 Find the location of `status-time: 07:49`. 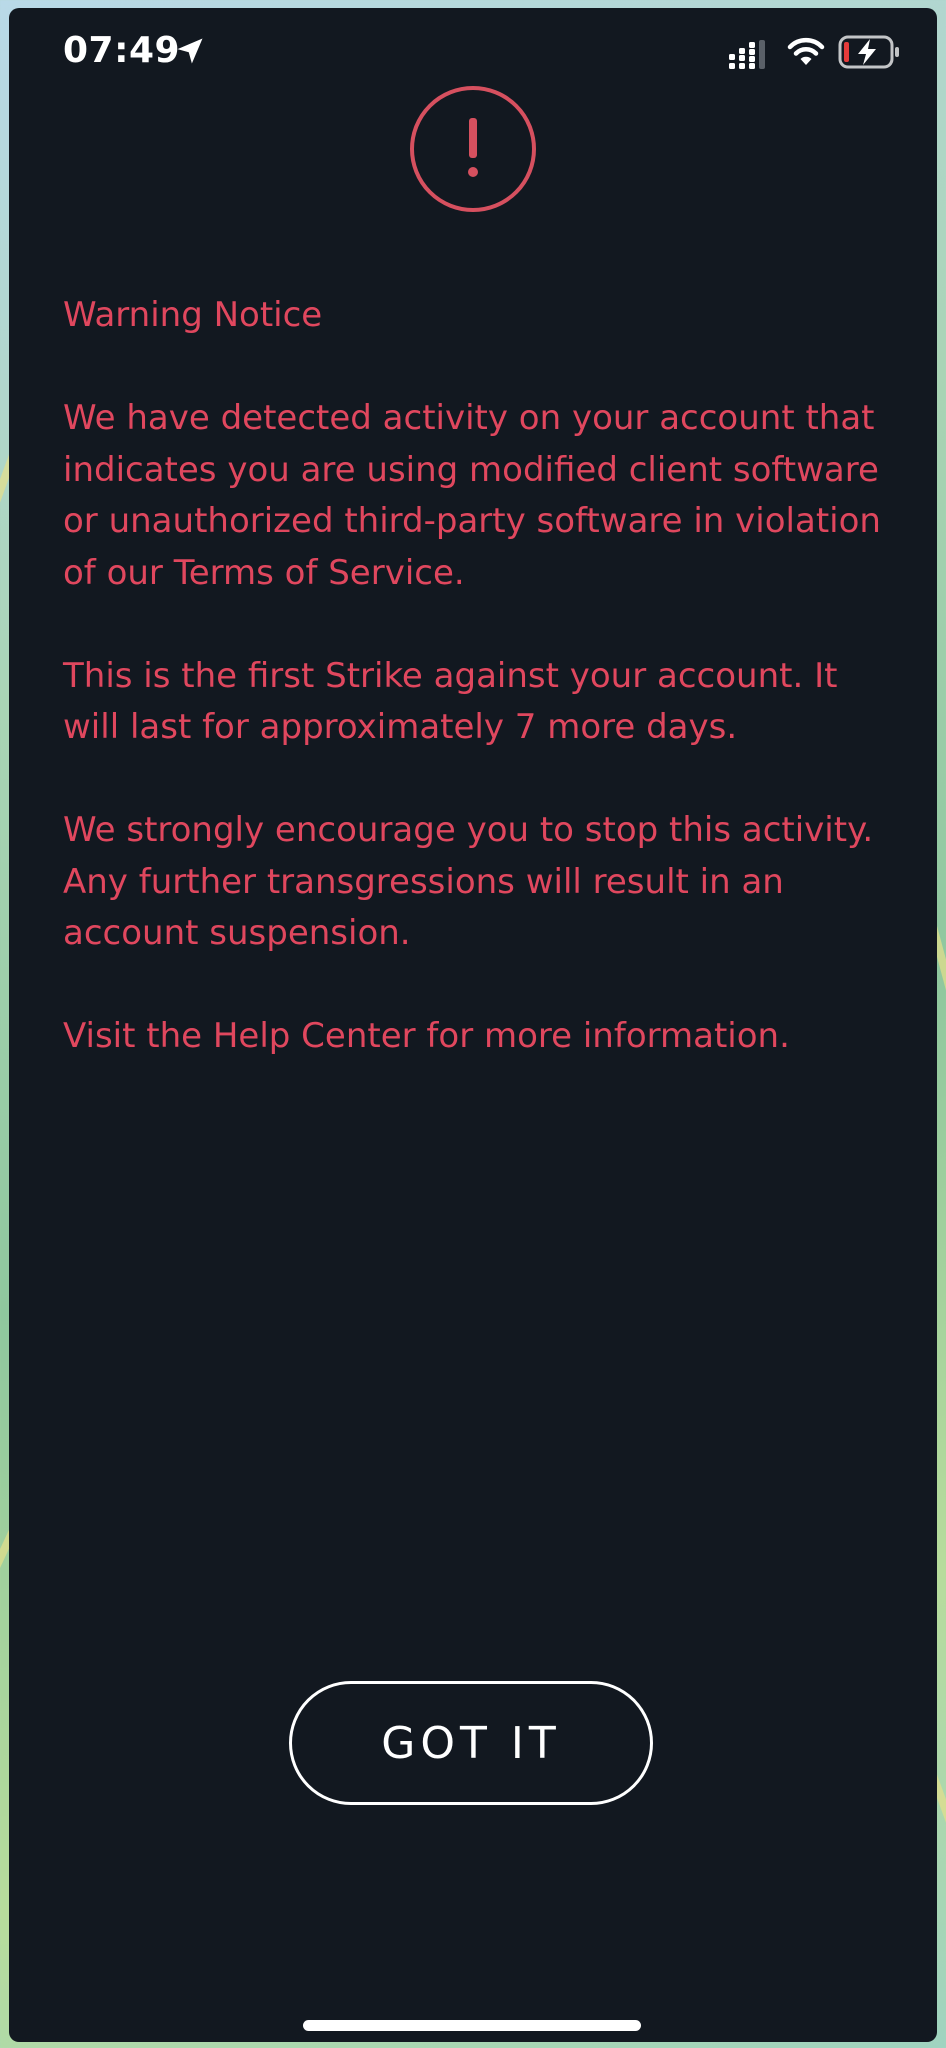

status-time: 07:49 is located at coordinates (122, 50).